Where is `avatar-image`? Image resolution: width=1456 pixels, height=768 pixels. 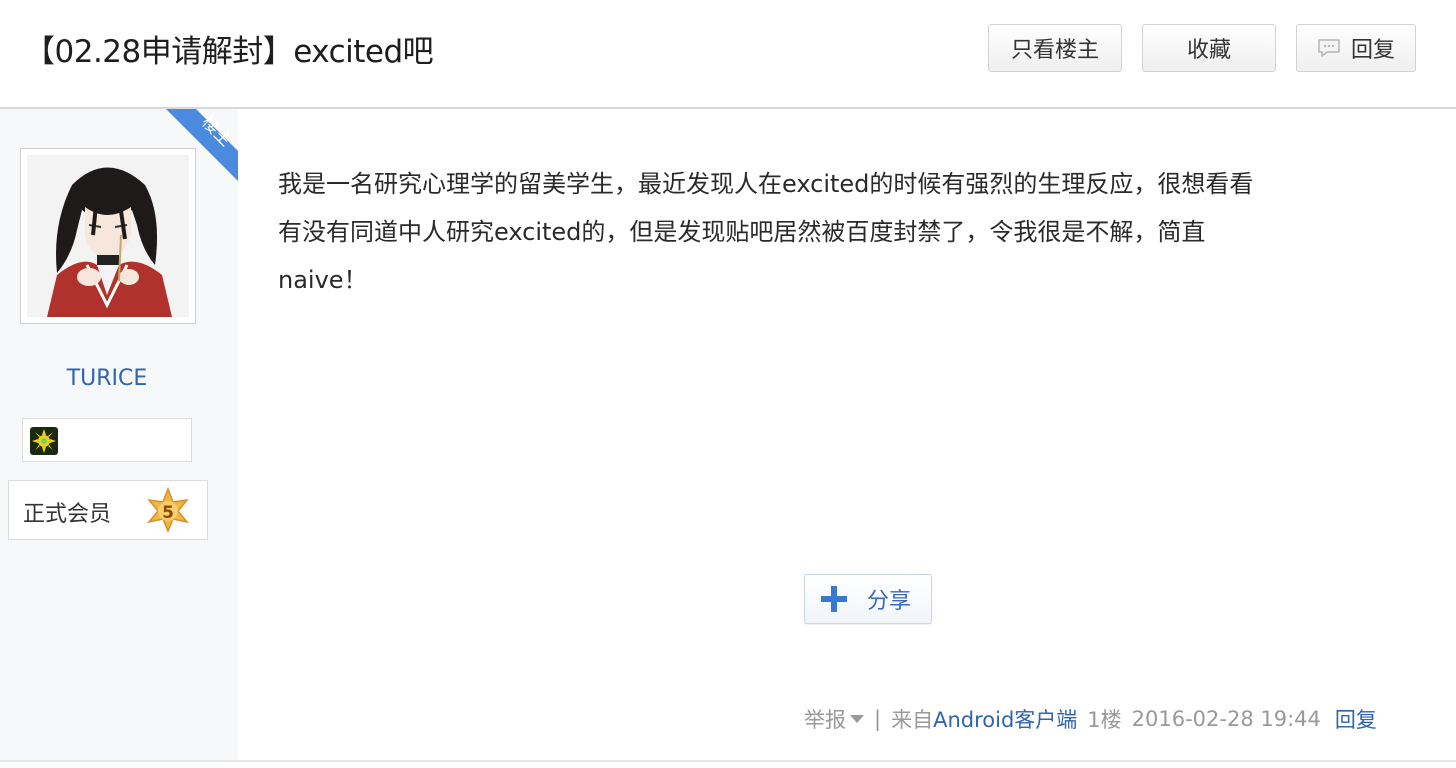 avatar-image is located at coordinates (108, 236).